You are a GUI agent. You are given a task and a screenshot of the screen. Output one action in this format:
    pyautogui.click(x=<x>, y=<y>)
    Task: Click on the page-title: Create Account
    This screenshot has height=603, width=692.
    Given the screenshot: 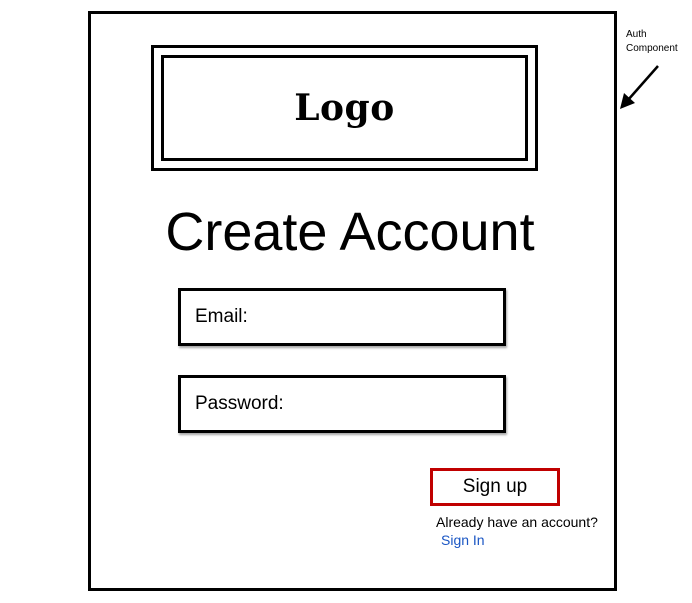 What is the action you would take?
    pyautogui.click(x=350, y=232)
    